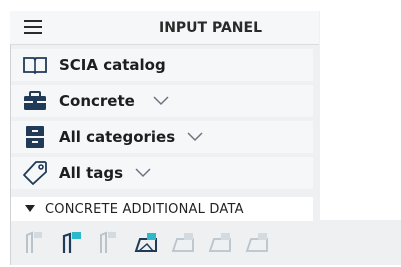  Describe the element at coordinates (97, 101) in the screenshot. I see `material-dropdown-value: Concrete` at that location.